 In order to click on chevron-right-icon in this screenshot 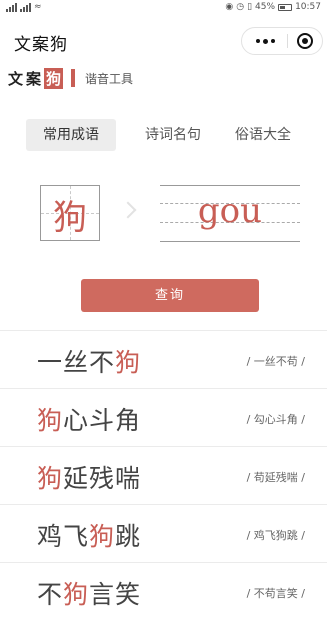, I will do `click(128, 210)`.